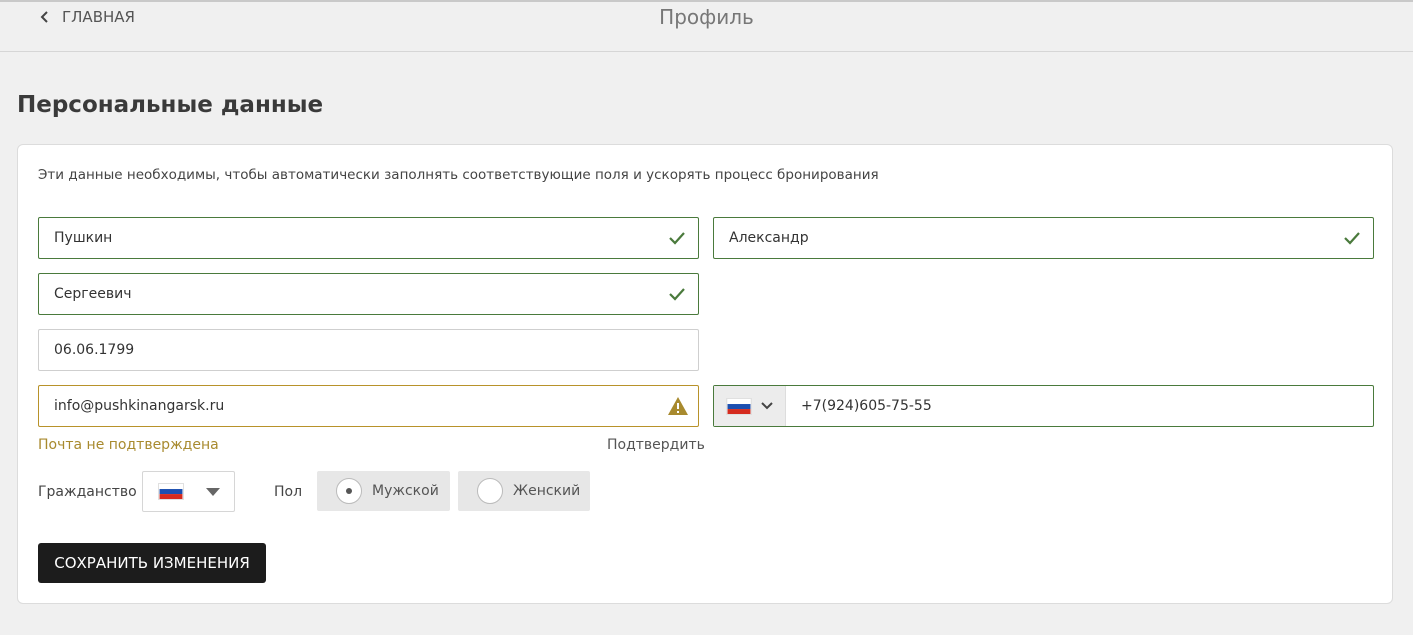 Image resolution: width=1413 pixels, height=635 pixels. What do you see at coordinates (128, 445) in the screenshot?
I see `email-status-text: Почта не подтверждена` at bounding box center [128, 445].